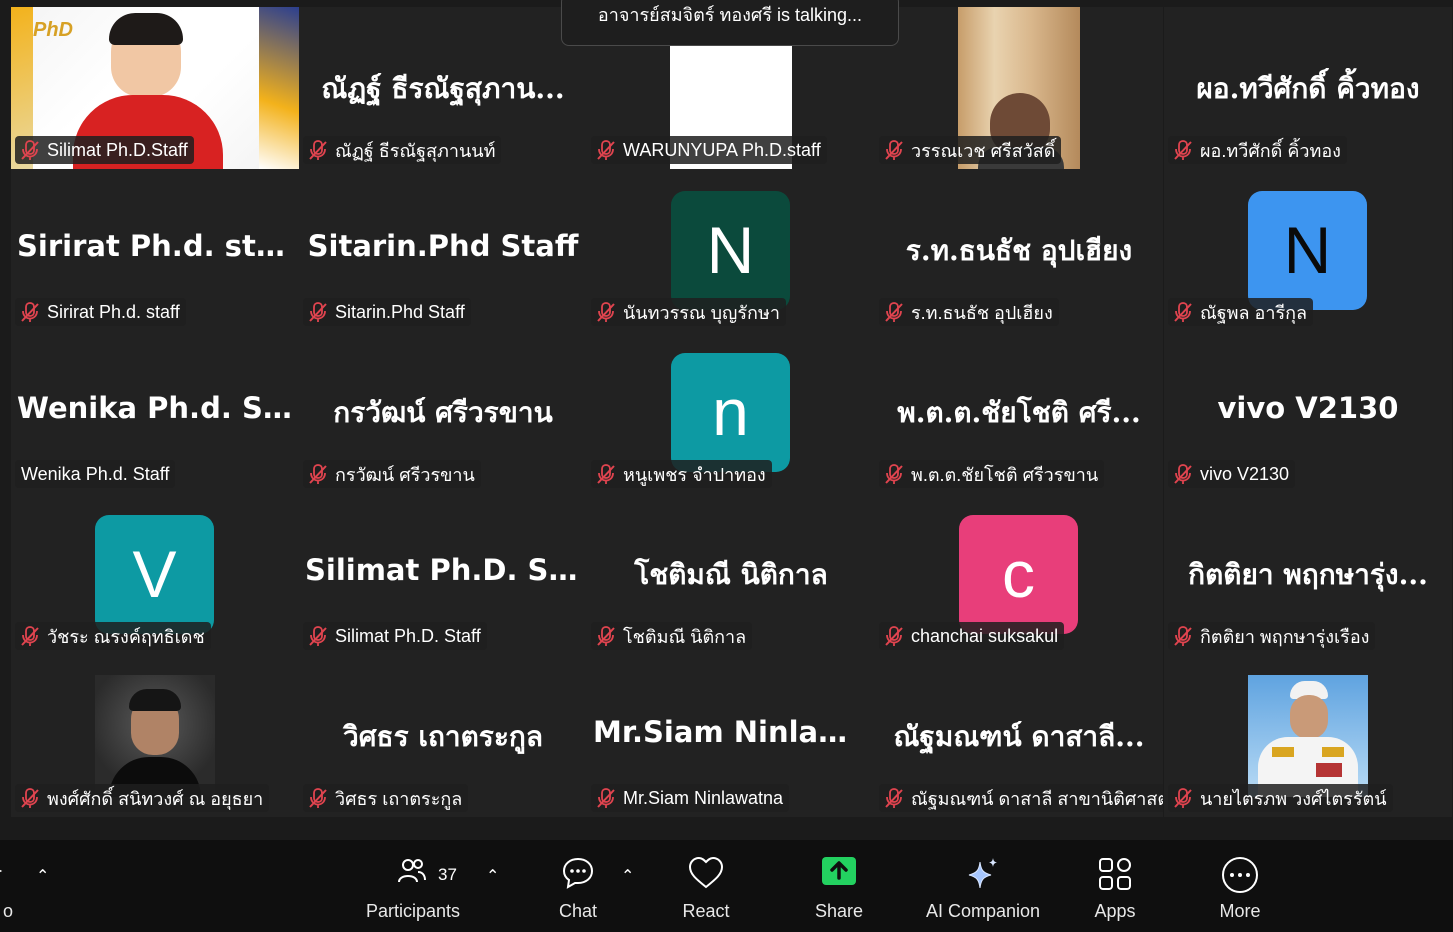 This screenshot has width=1453, height=932. I want to click on participant-tile: c chanchai suksakul, so click(1019, 574).